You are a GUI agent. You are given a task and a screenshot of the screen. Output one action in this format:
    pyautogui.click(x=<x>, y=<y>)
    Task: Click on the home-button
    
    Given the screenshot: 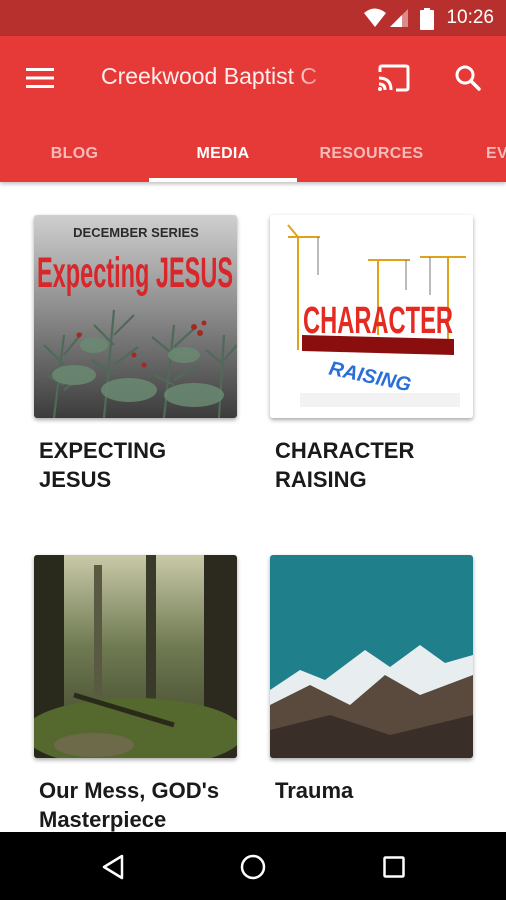 What is the action you would take?
    pyautogui.click(x=253, y=867)
    